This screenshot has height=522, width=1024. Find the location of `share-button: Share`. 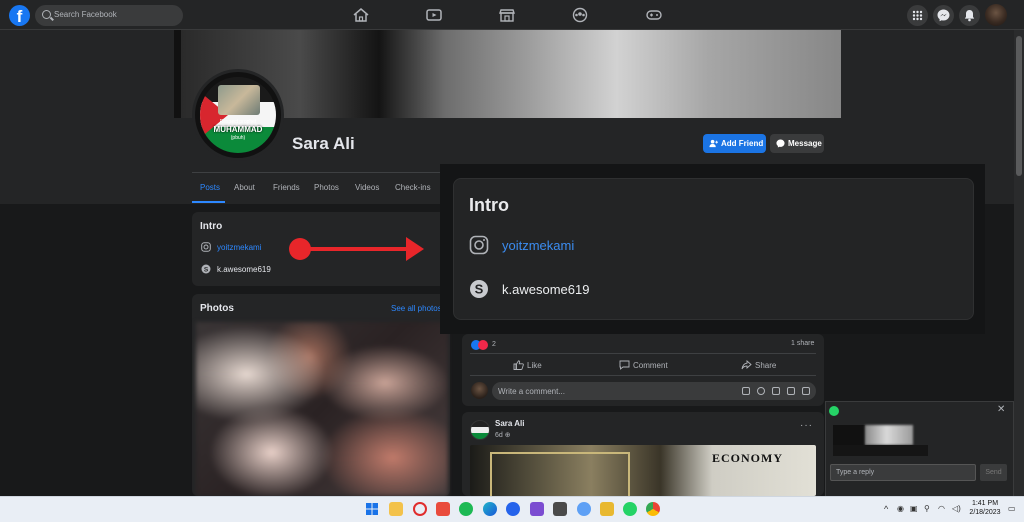

share-button: Share is located at coordinates (759, 365).